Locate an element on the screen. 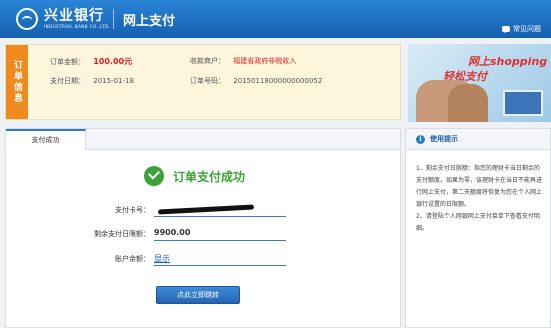  merchant-row: 收款商户： 福建省政府非税收入 is located at coordinates (243, 61).